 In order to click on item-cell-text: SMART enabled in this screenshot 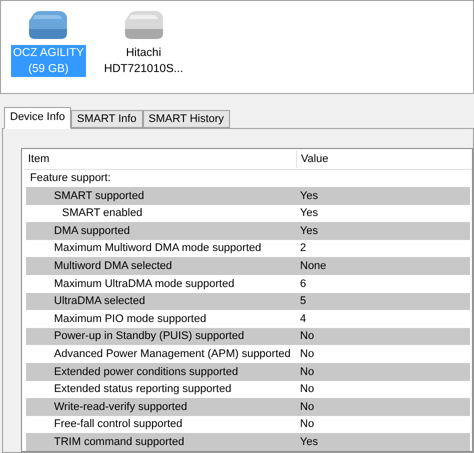, I will do `click(102, 214)`.